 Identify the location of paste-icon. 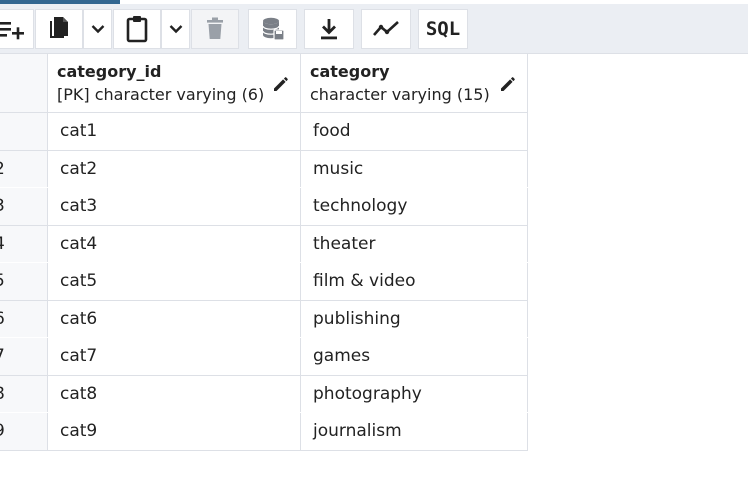
(137, 29).